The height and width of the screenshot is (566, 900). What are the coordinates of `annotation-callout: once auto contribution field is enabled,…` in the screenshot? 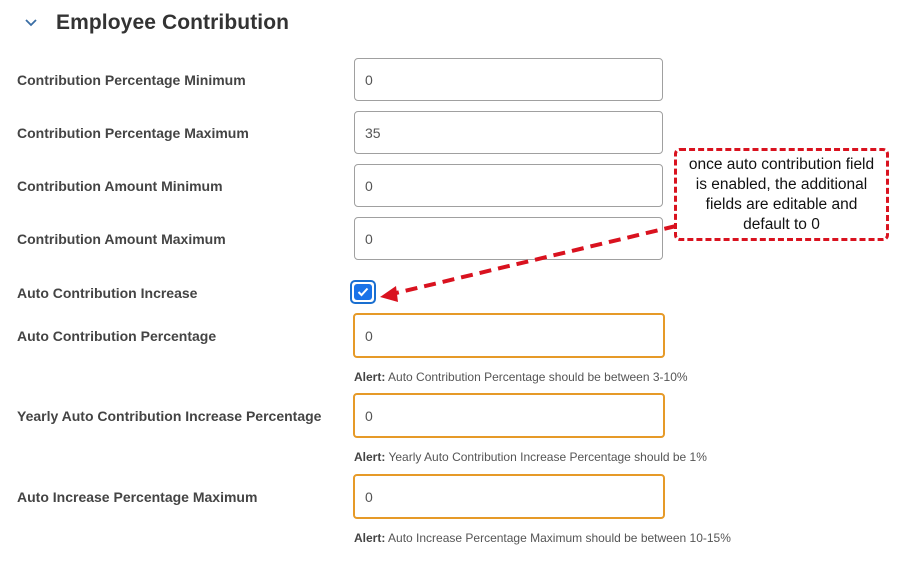 It's located at (781, 194).